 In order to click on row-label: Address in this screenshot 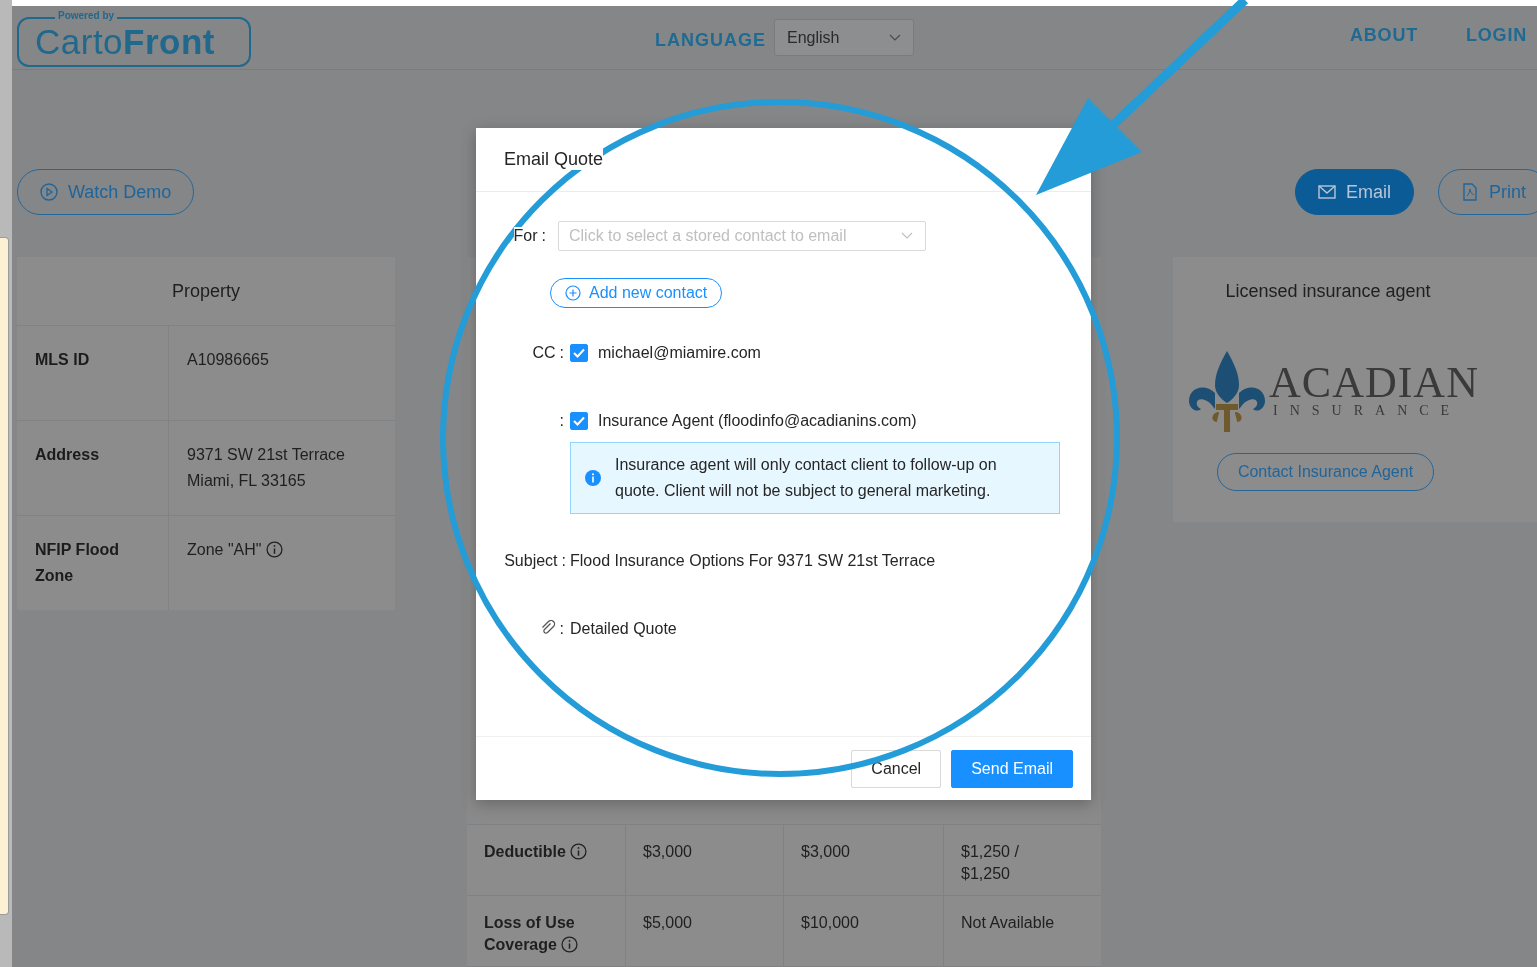, I will do `click(67, 454)`.